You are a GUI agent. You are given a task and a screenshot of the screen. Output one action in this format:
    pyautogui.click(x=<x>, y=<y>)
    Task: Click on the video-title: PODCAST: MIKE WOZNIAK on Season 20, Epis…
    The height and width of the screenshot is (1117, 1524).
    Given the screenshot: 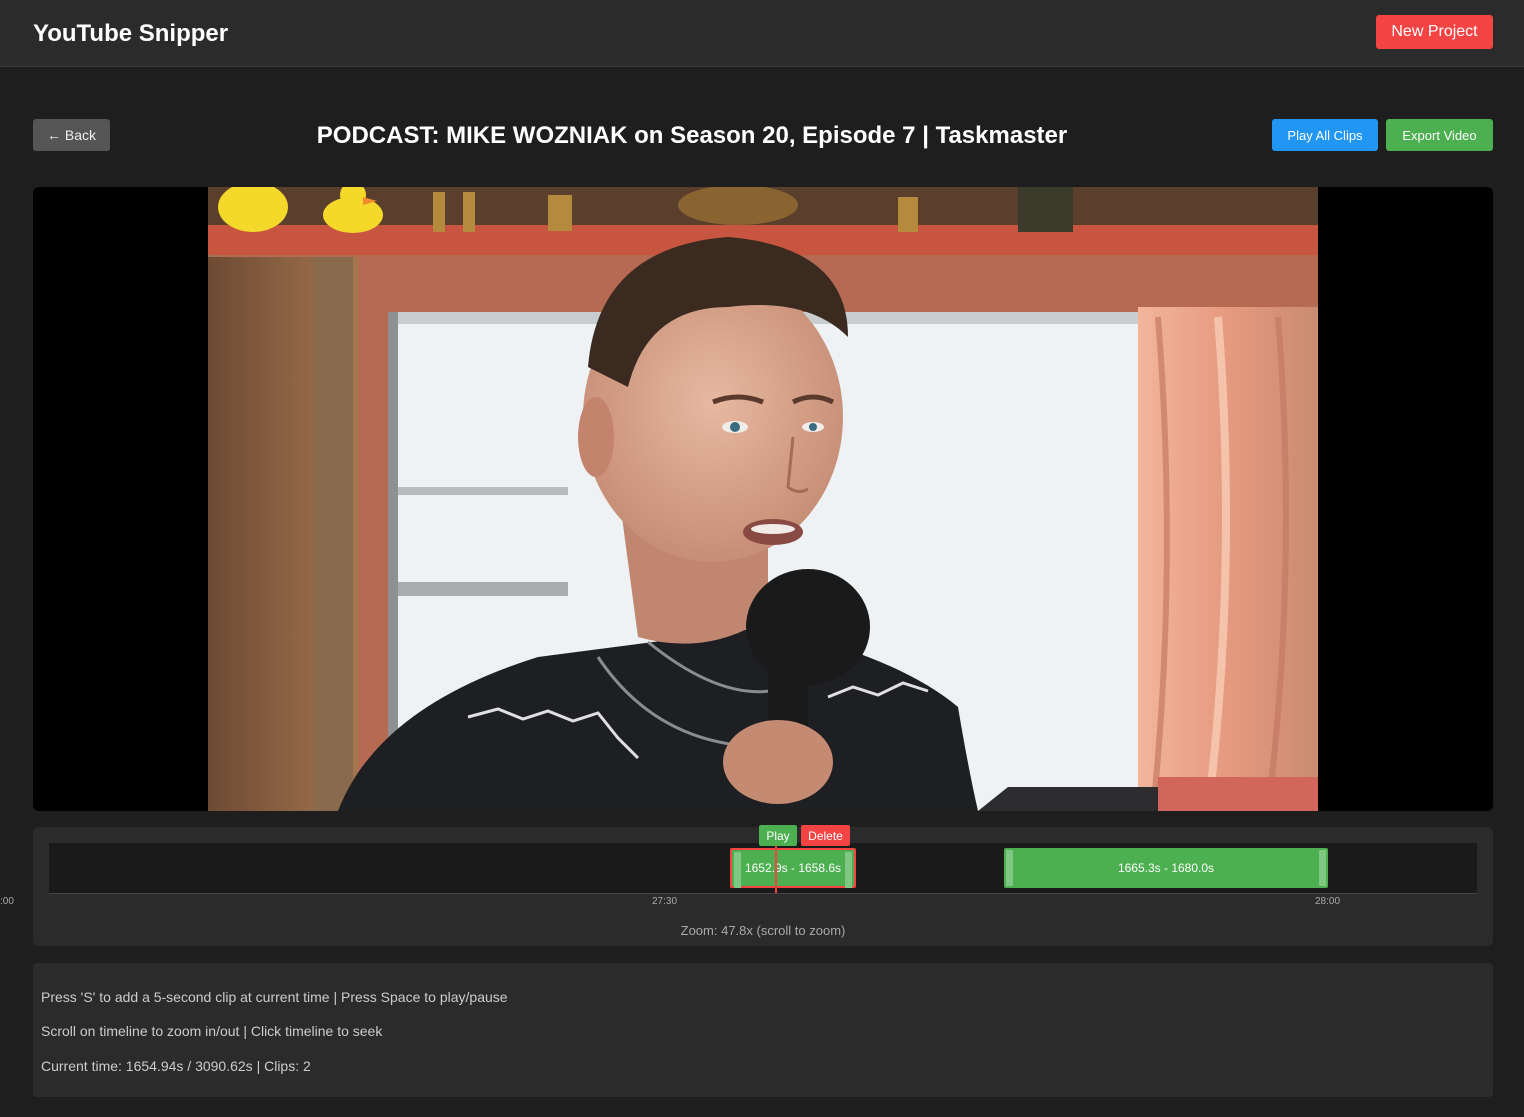 What is the action you would take?
    pyautogui.click(x=692, y=135)
    